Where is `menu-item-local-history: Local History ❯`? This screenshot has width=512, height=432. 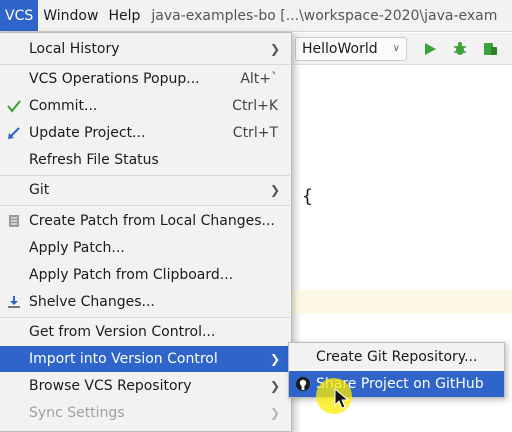 menu-item-local-history: Local History ❯ is located at coordinates (145, 49).